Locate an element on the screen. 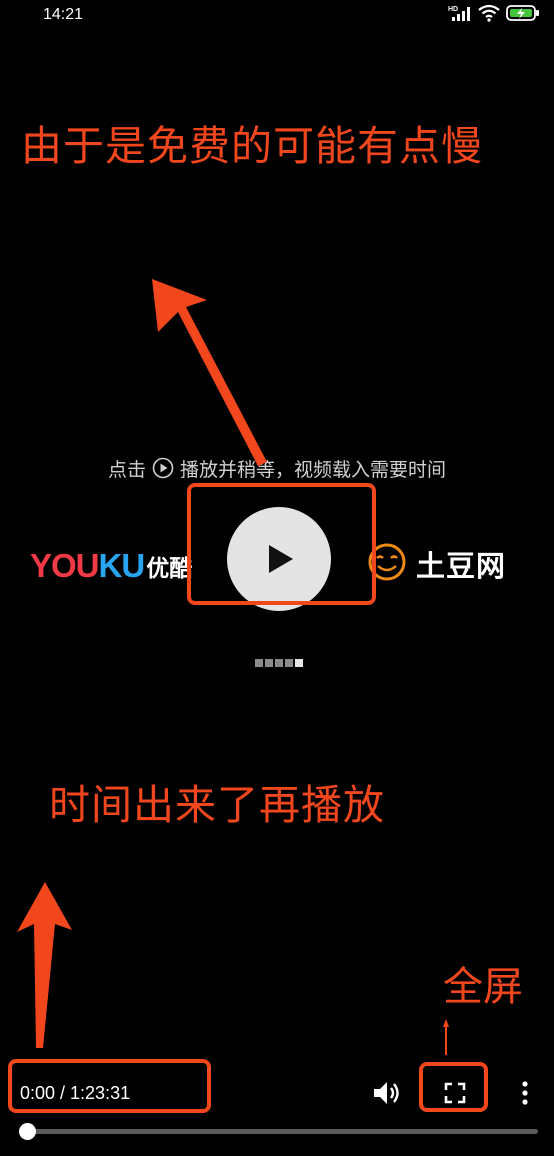 This screenshot has height=1156, width=554. volume-icon is located at coordinates (386, 1093).